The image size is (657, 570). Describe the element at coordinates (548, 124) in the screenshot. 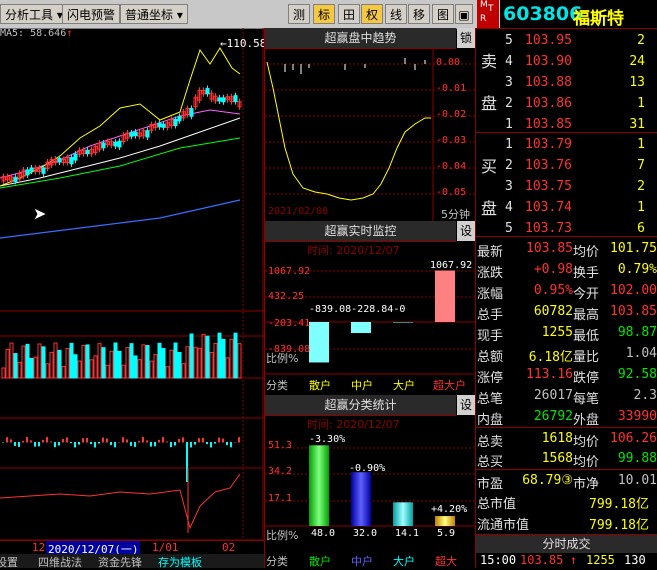

I see `level-price: 103.85` at that location.